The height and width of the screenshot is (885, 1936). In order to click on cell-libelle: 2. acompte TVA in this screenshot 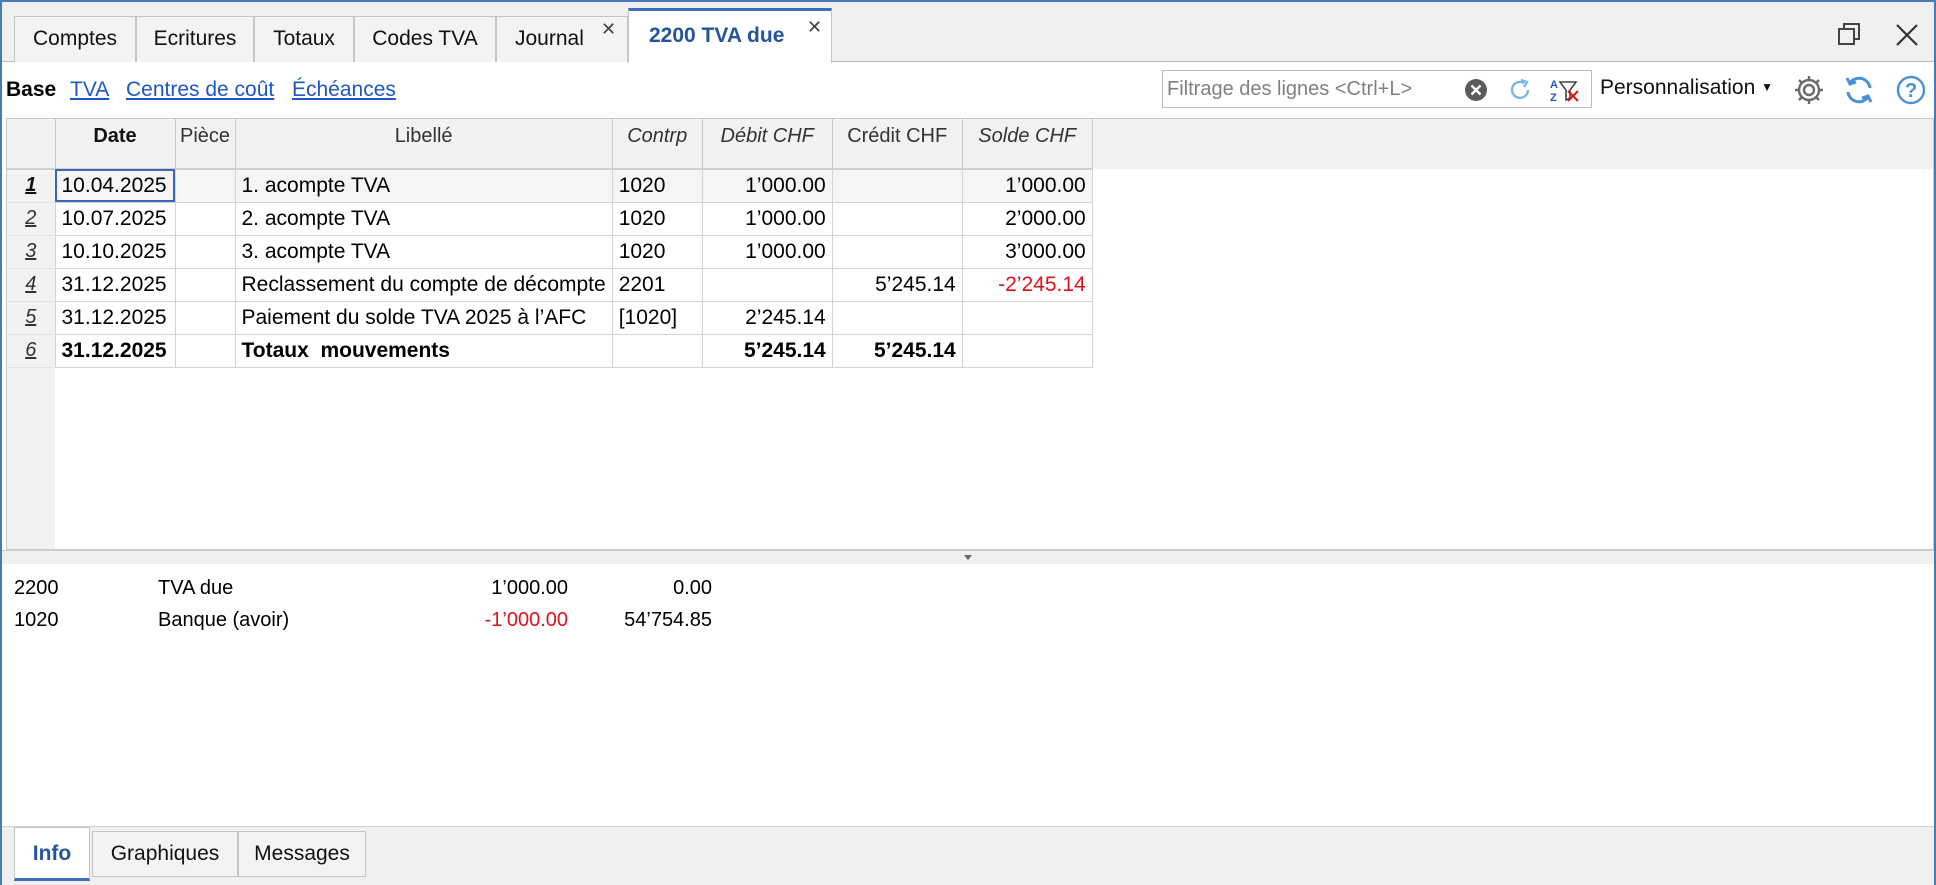, I will do `click(424, 219)`.